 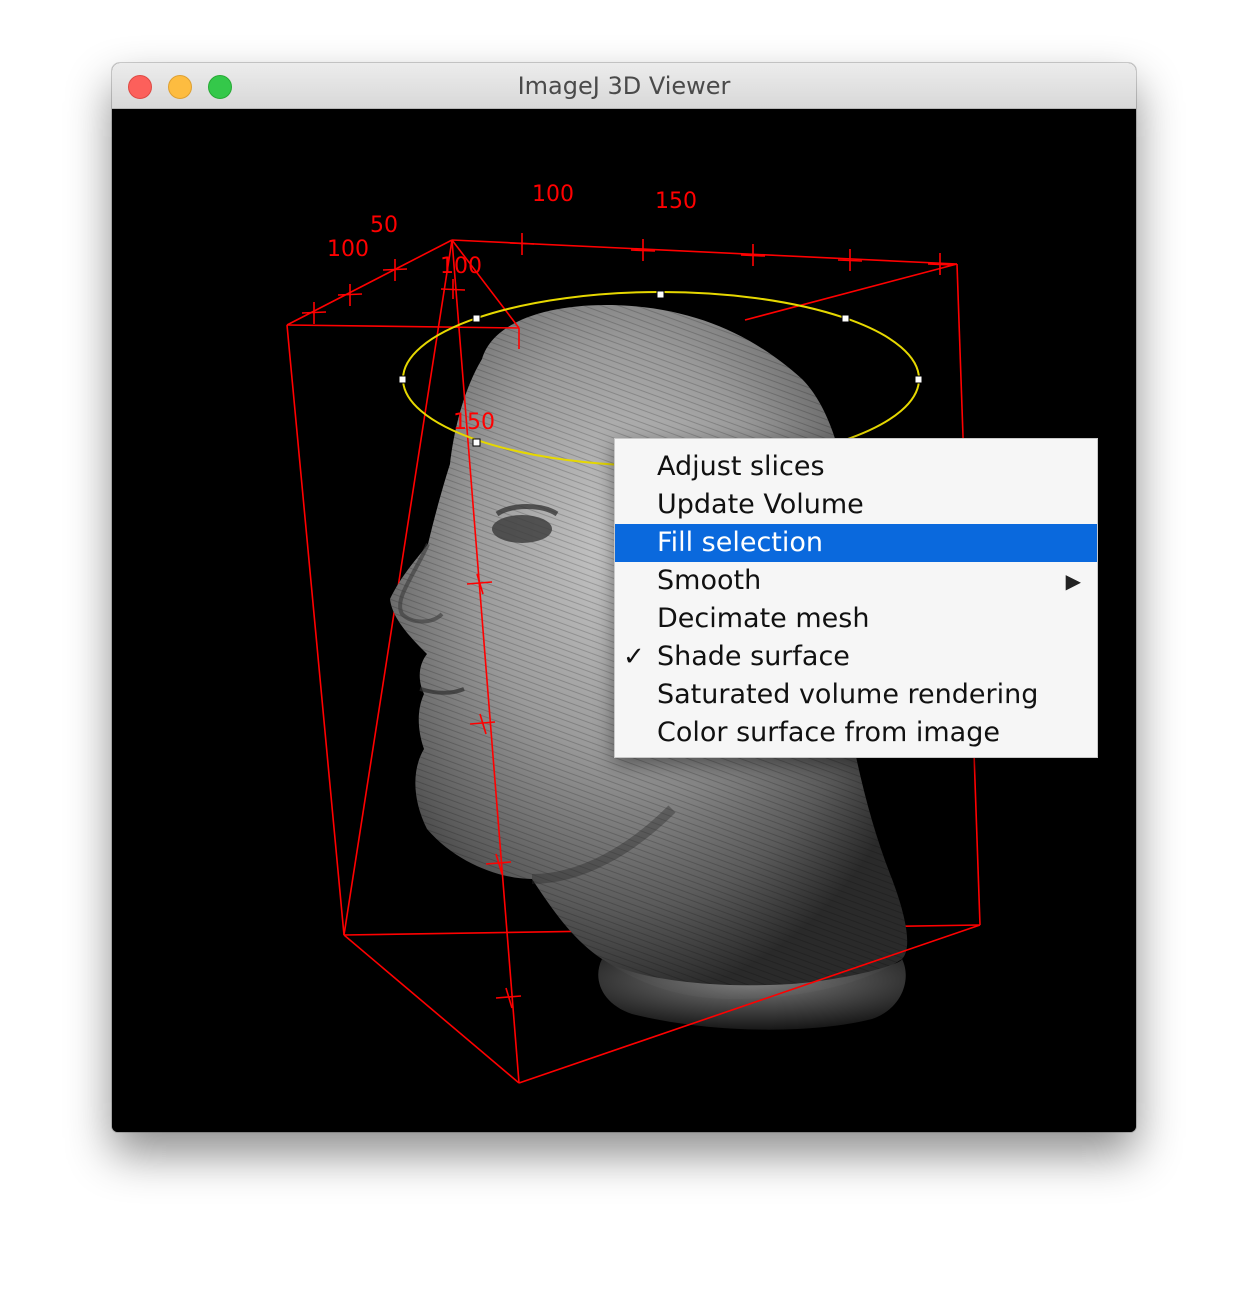 I want to click on menu-item-label: Update Volume, so click(x=760, y=504).